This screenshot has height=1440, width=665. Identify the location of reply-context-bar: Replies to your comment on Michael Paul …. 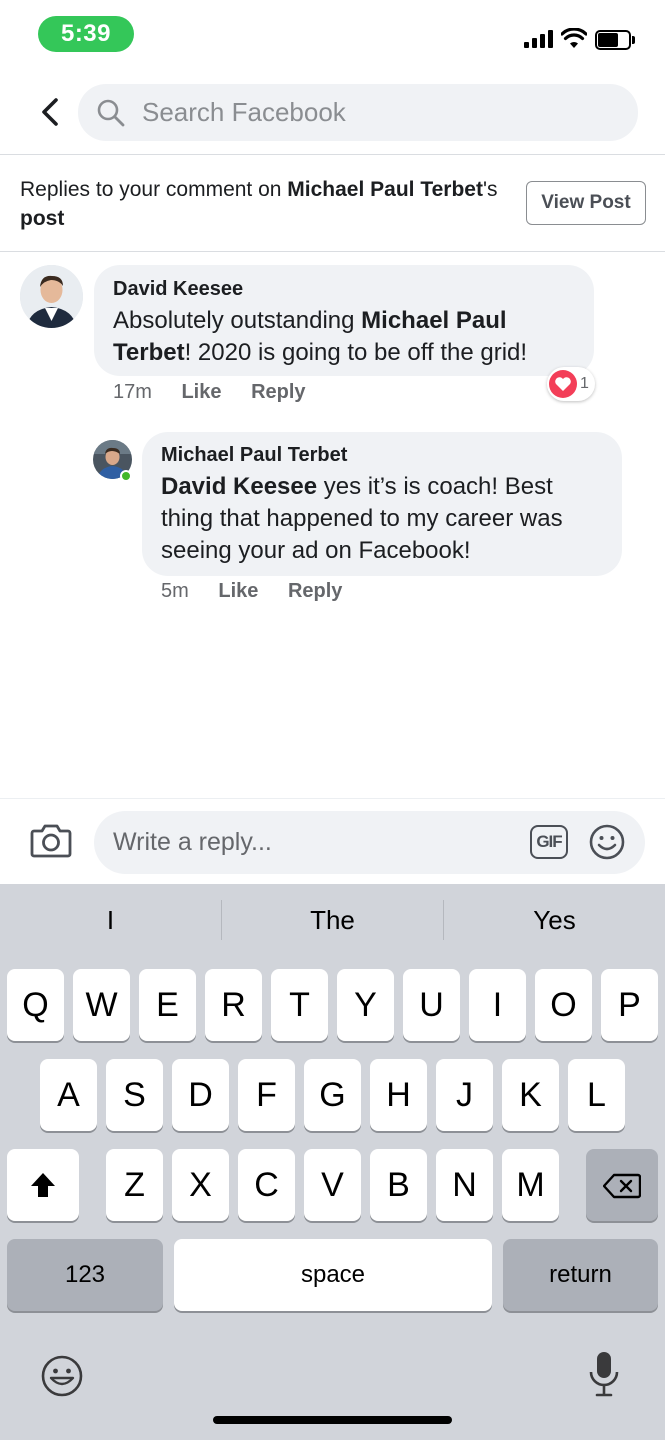
(332, 203).